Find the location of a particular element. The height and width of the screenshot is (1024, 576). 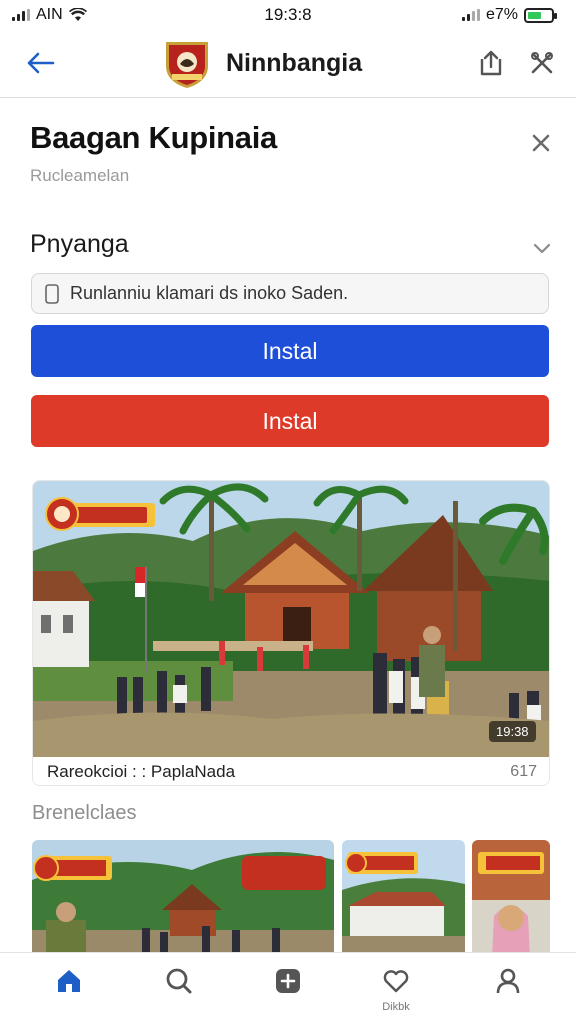

battery-text: e7% is located at coordinates (501, 14).